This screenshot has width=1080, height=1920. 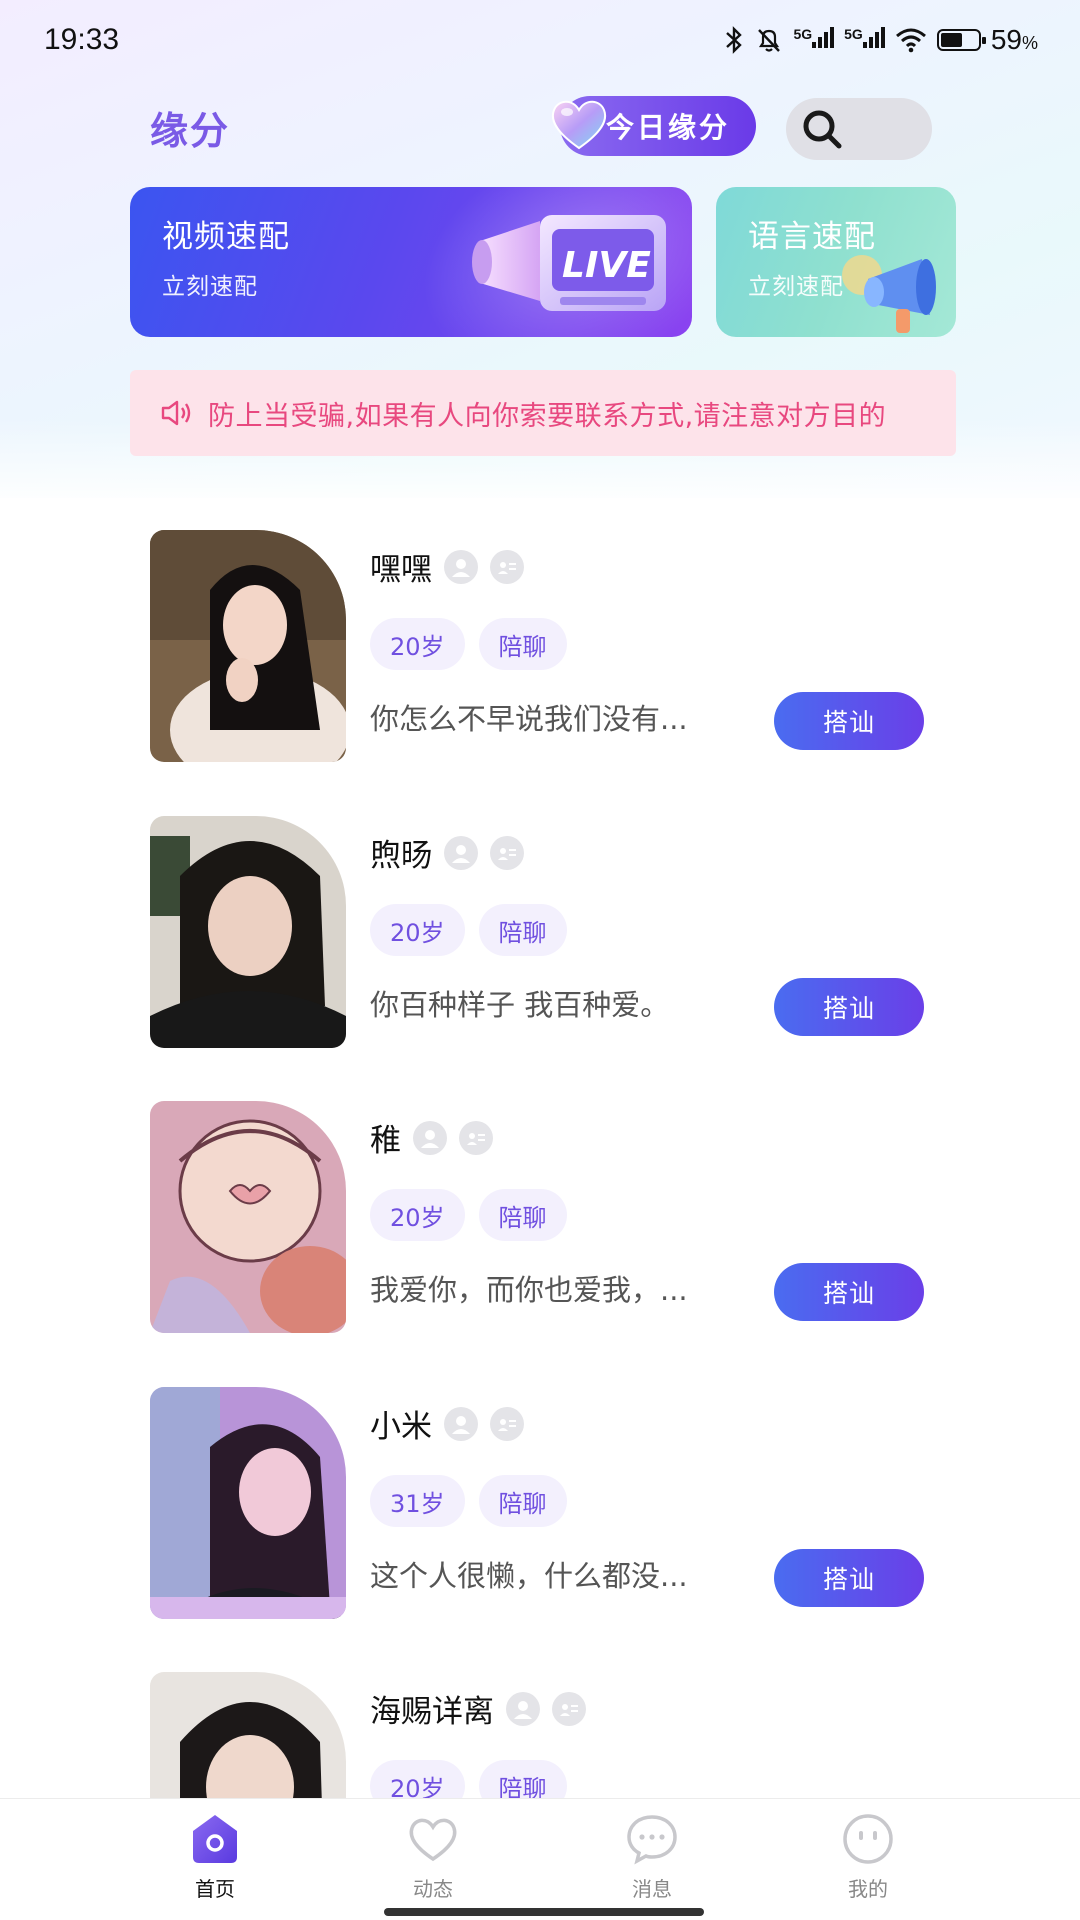 What do you see at coordinates (652, 1840) in the screenshot?
I see `chat-icon` at bounding box center [652, 1840].